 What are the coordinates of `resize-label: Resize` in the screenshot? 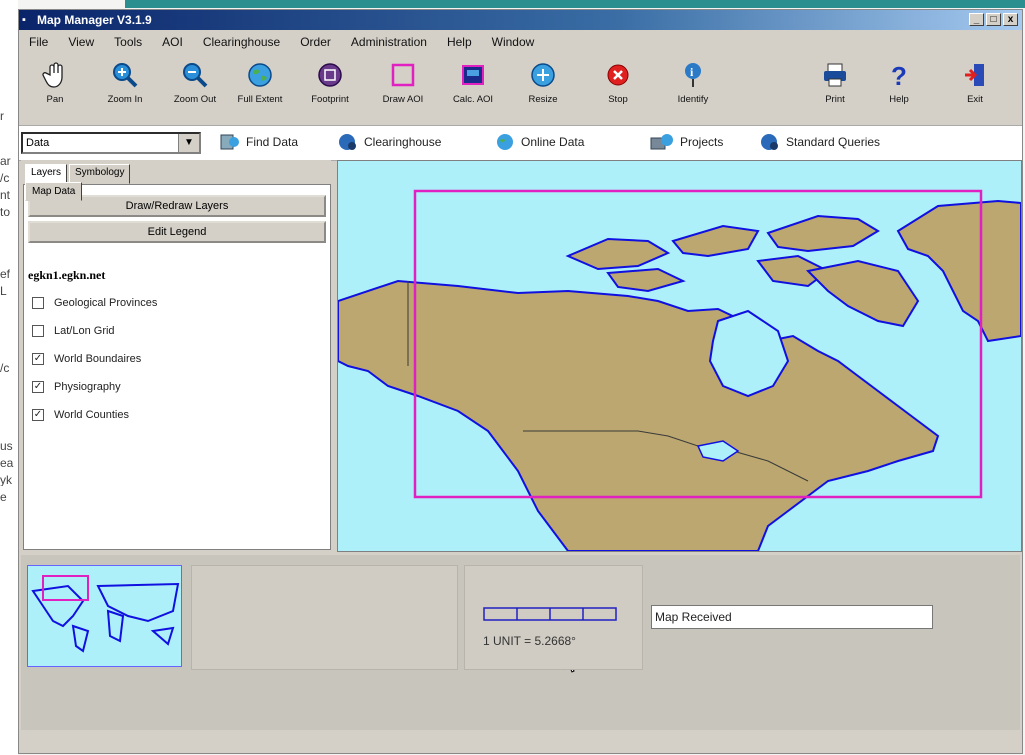 It's located at (543, 99).